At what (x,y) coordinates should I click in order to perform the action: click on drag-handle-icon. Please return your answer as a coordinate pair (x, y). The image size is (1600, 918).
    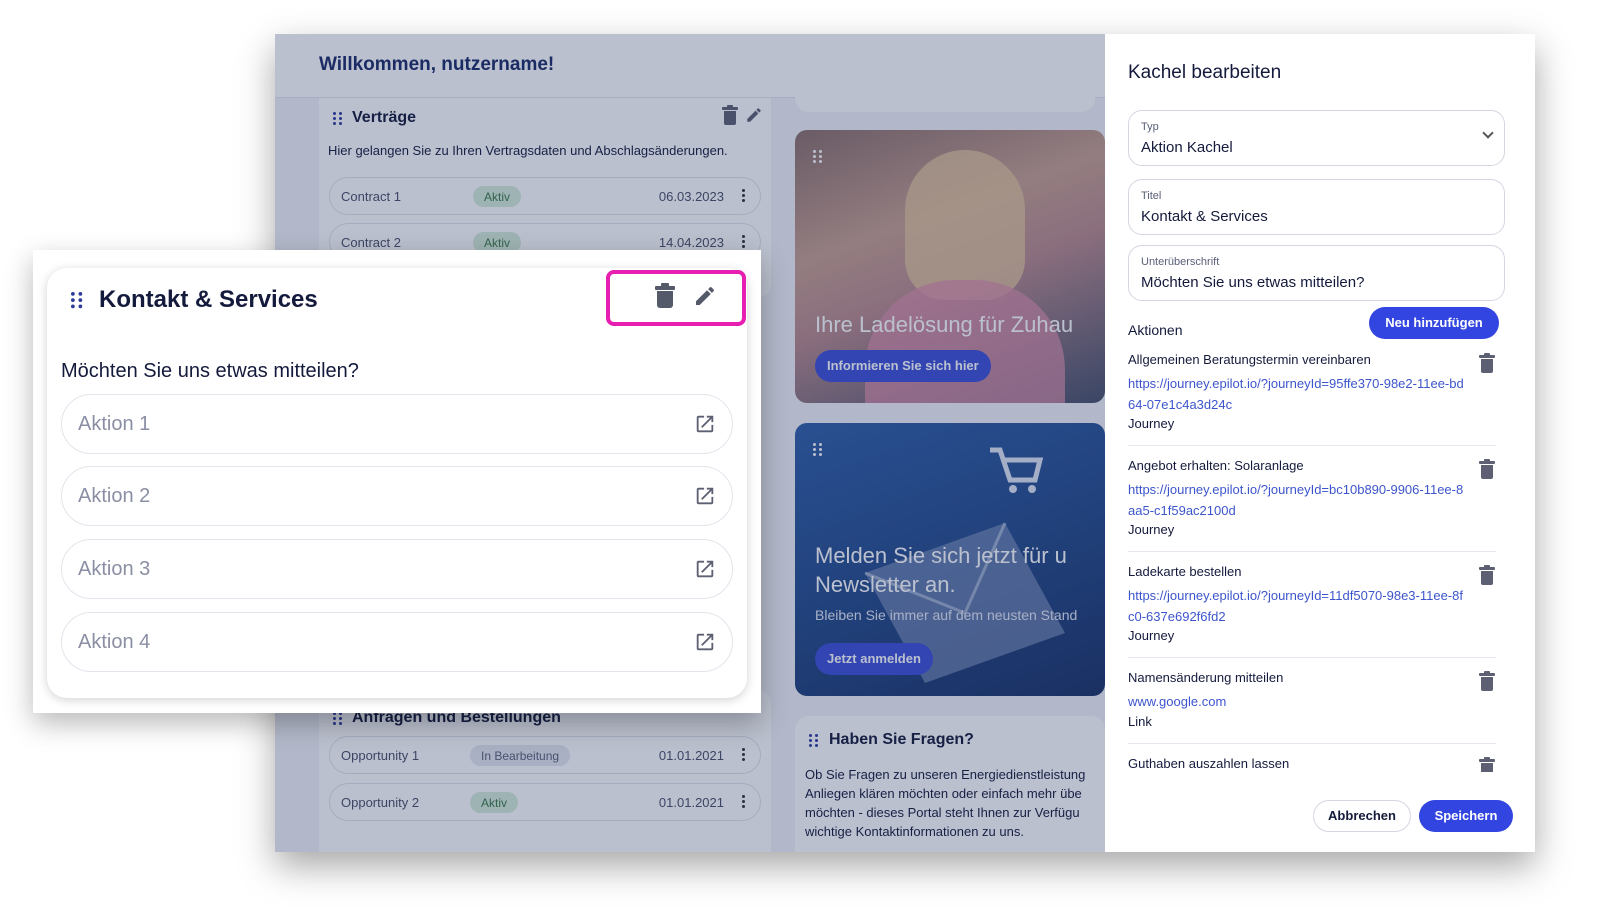
    Looking at the image, I should click on (78, 303).